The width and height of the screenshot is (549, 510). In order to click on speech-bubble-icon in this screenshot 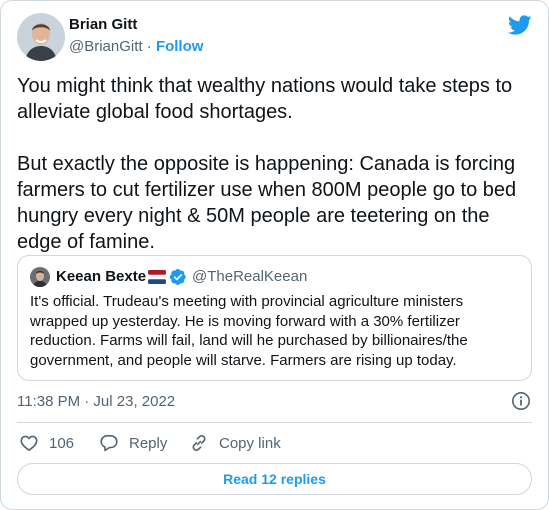, I will do `click(109, 443)`.